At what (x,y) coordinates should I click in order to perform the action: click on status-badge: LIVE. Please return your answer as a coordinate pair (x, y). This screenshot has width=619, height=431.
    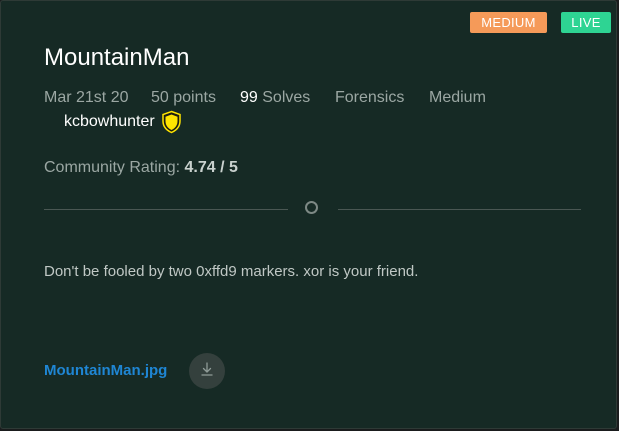
    Looking at the image, I should click on (586, 22).